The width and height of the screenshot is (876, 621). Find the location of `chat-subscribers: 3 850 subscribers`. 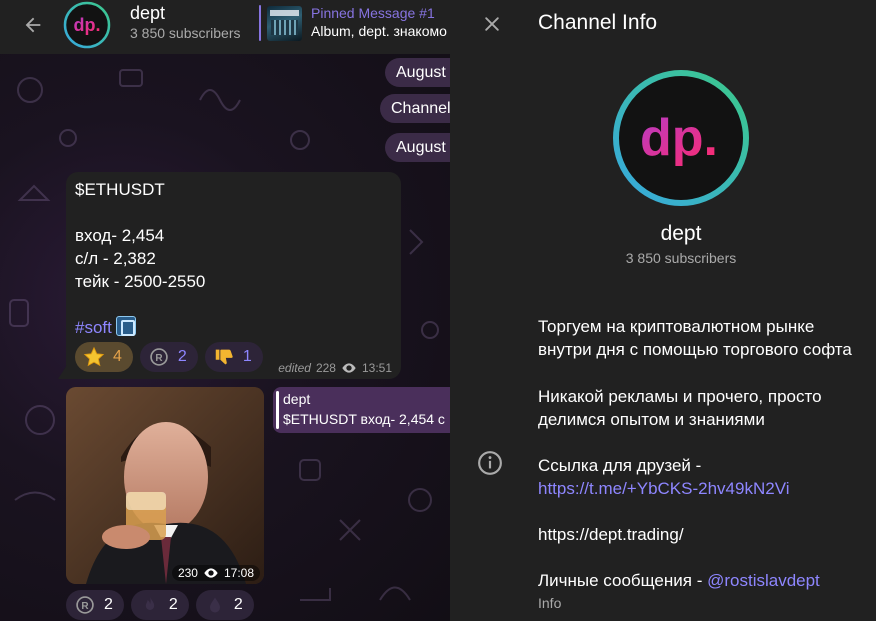

chat-subscribers: 3 850 subscribers is located at coordinates (185, 33).